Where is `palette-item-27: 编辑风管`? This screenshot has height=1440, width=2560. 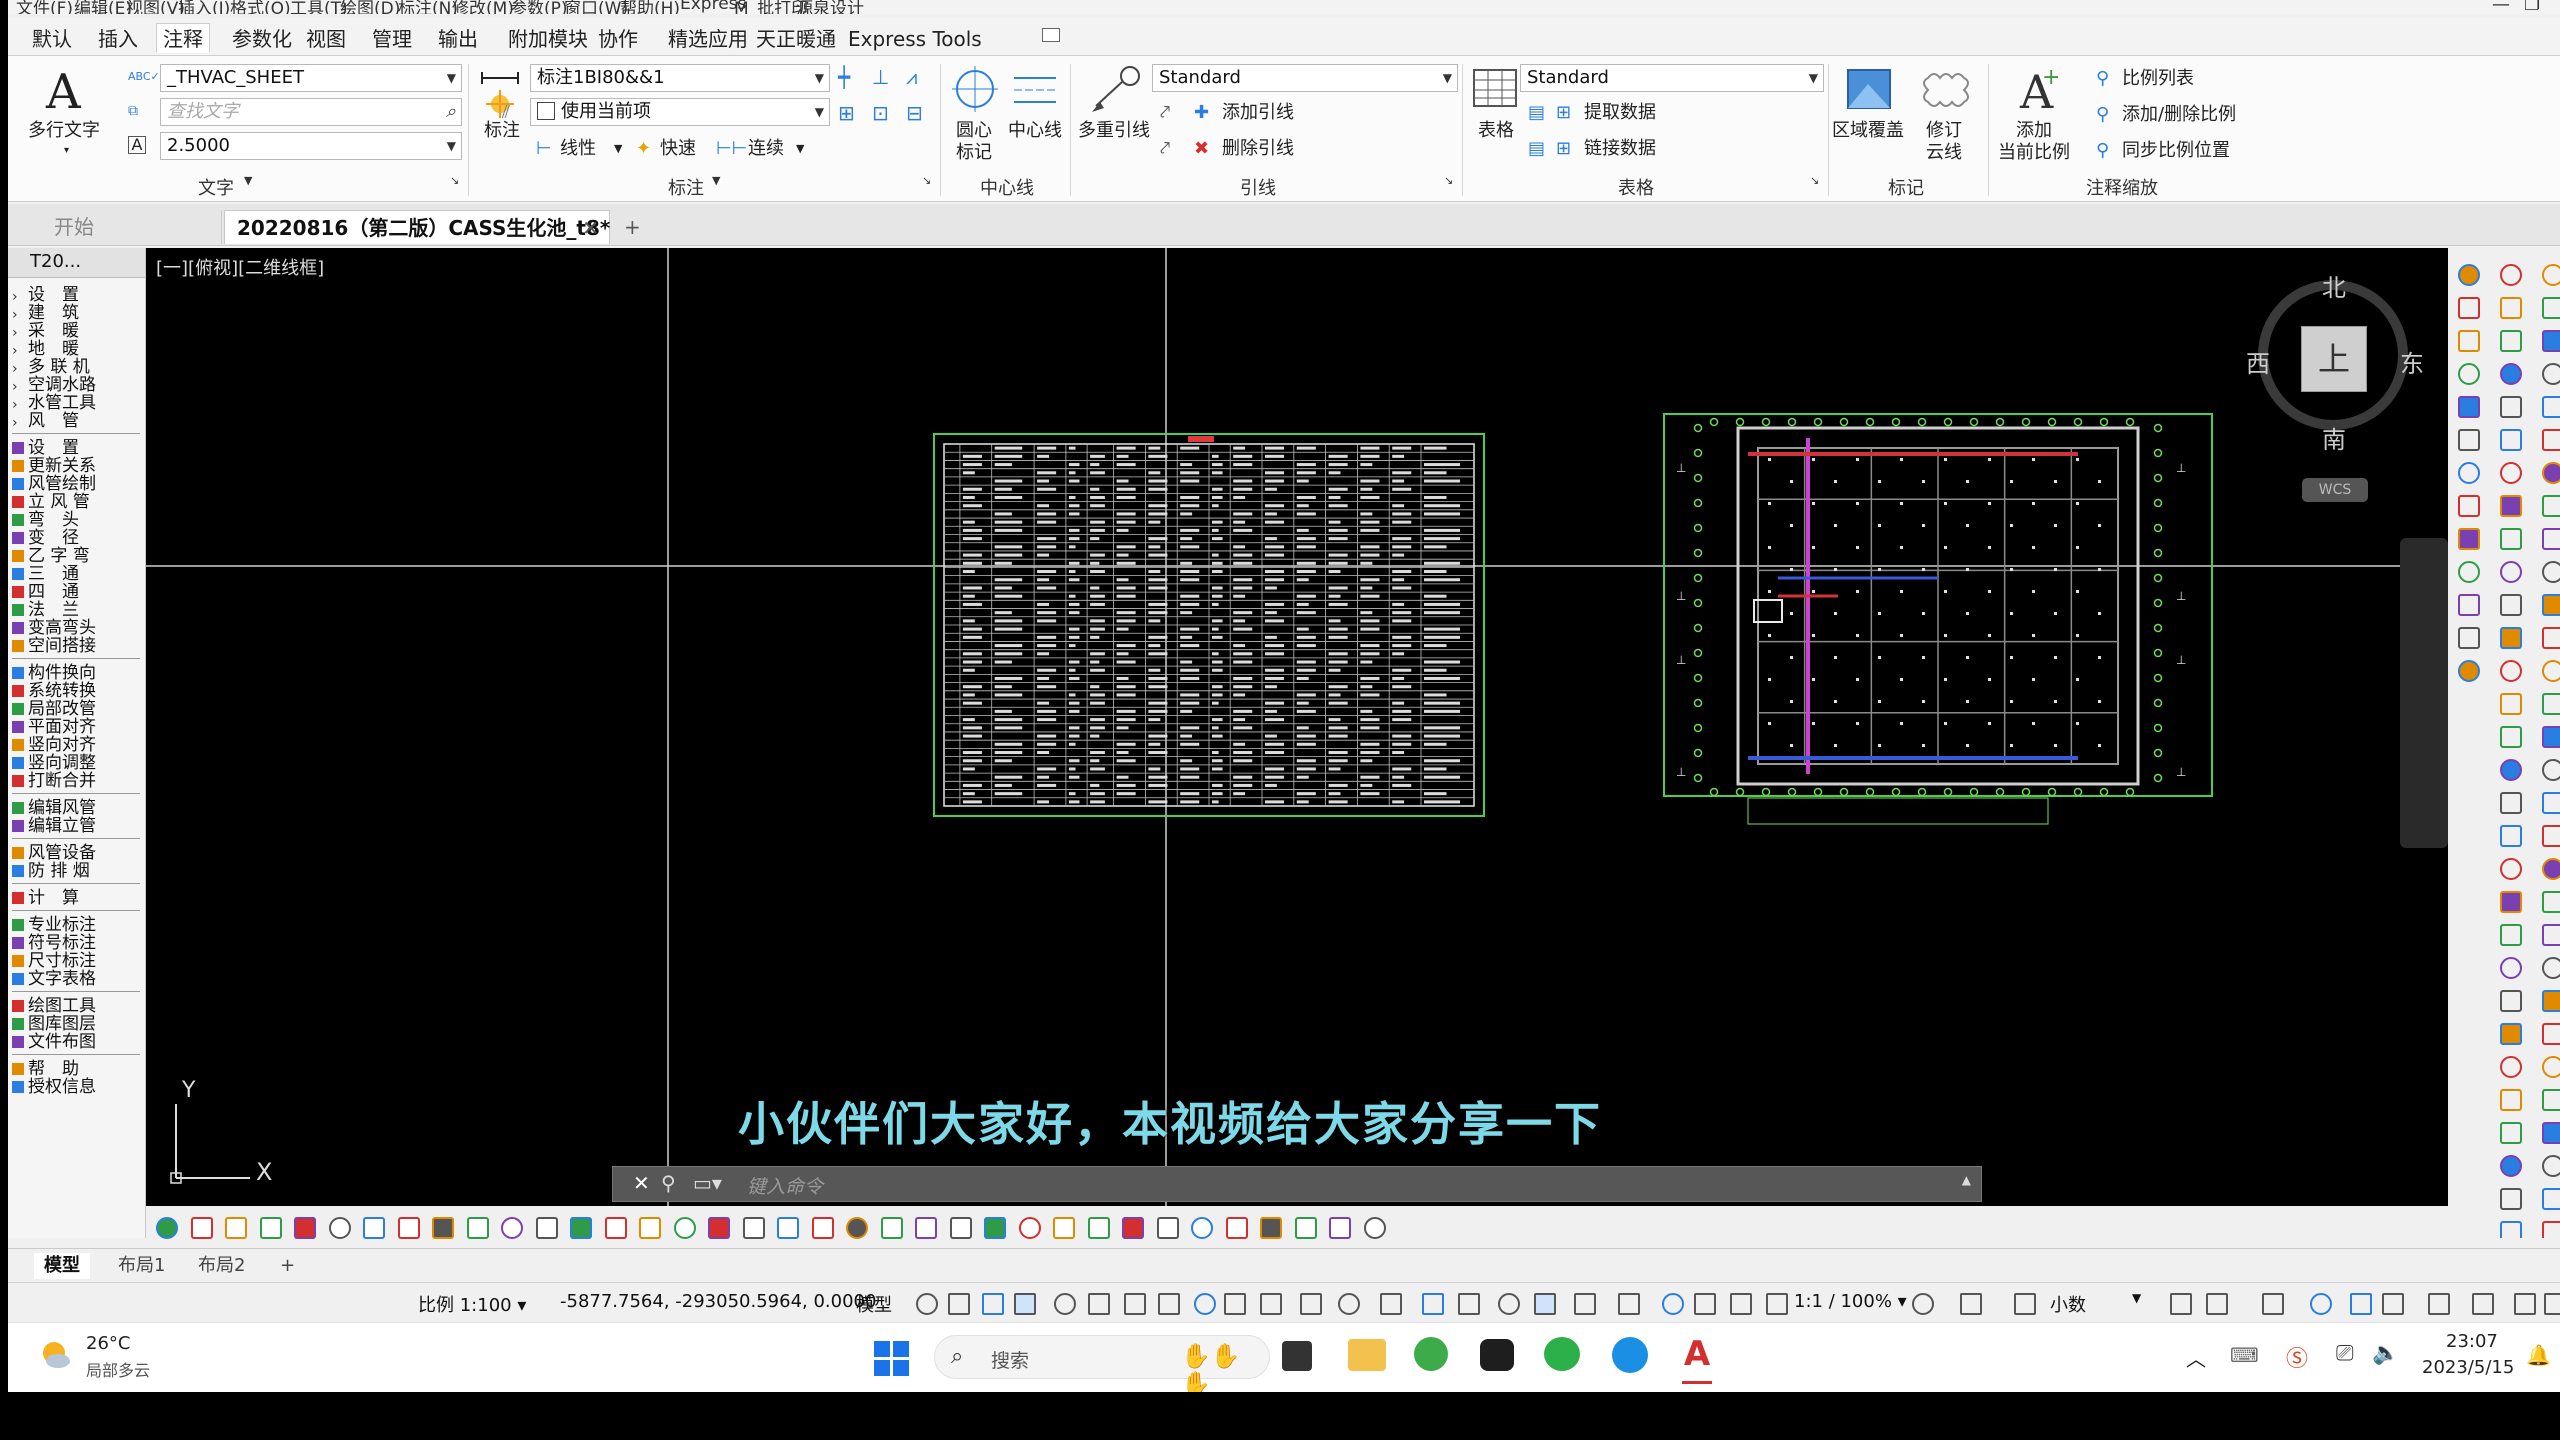 palette-item-27: 编辑风管 is located at coordinates (77, 808).